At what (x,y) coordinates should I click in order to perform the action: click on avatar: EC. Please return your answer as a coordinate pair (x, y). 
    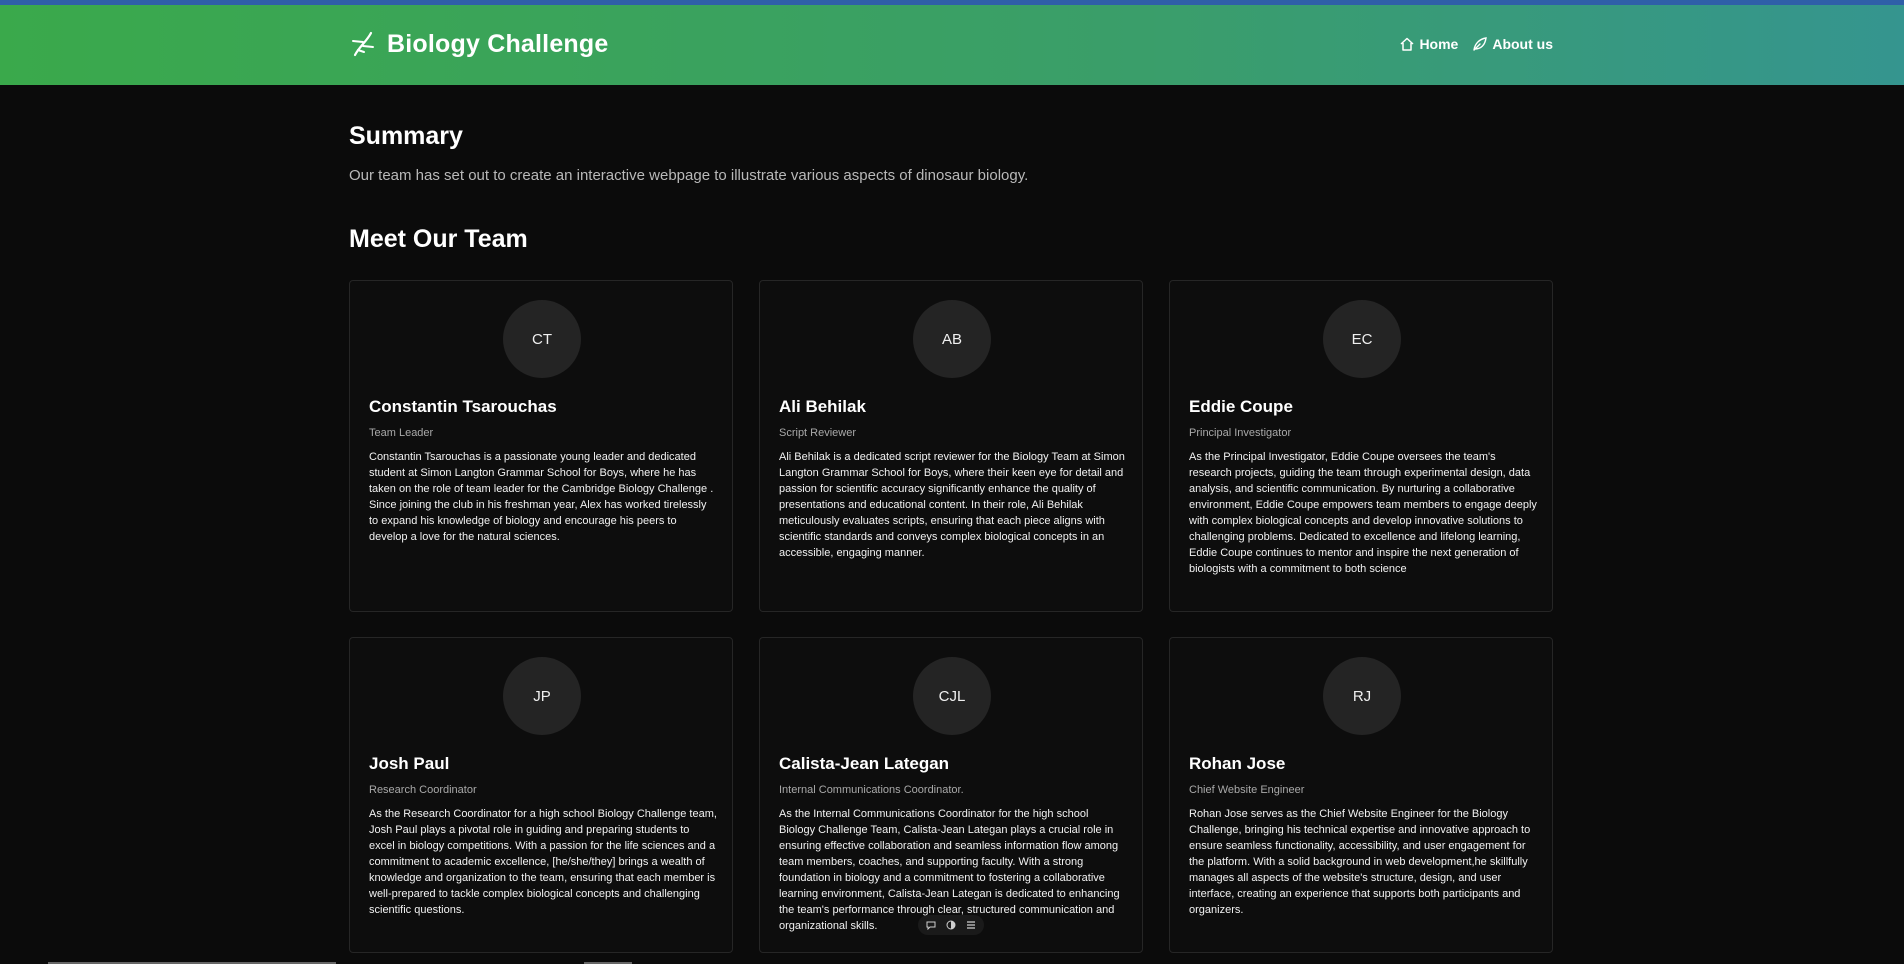
    Looking at the image, I should click on (1362, 339).